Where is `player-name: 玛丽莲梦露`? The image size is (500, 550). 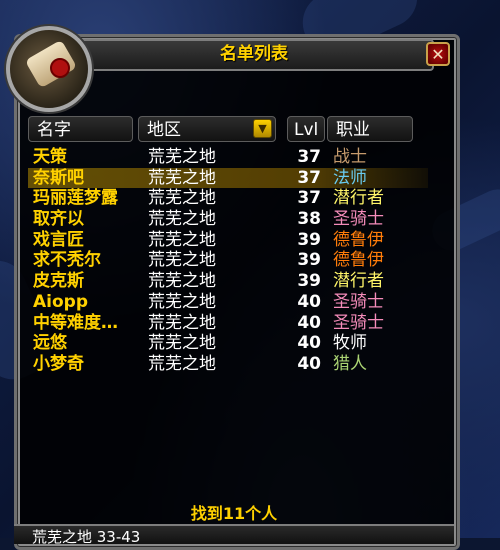
player-name: 玛丽莲梦露 is located at coordinates (75, 198).